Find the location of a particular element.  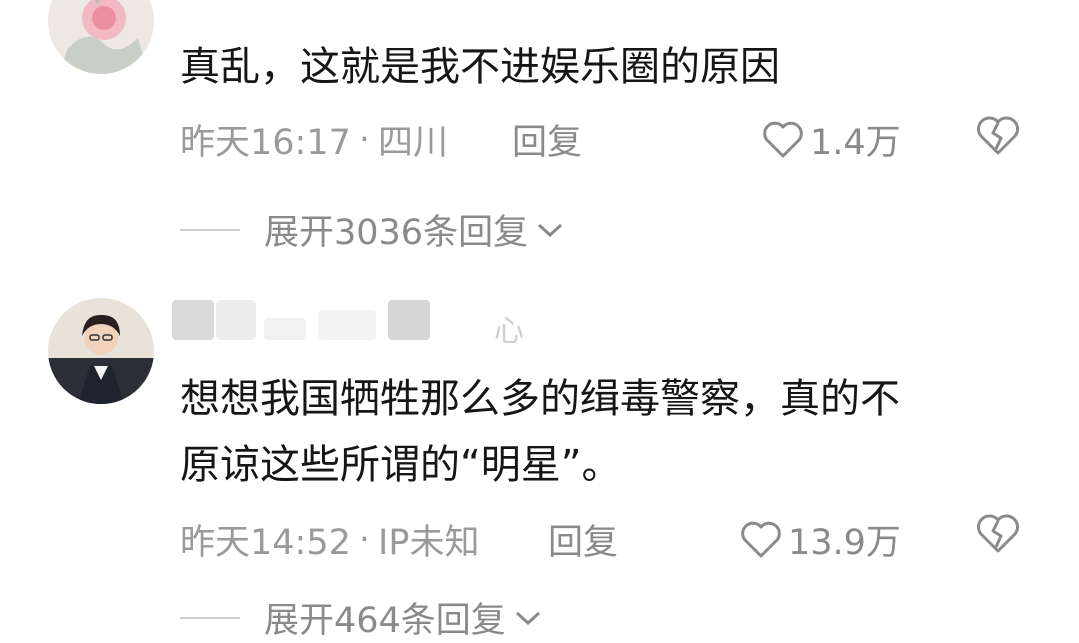

expand-replies-label: 展开3036条回复 is located at coordinates (396, 233).